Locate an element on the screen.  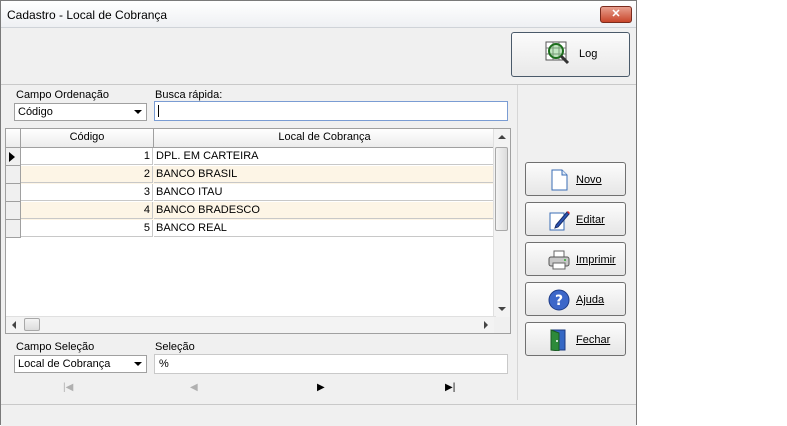
actions-divider is located at coordinates (517, 242).